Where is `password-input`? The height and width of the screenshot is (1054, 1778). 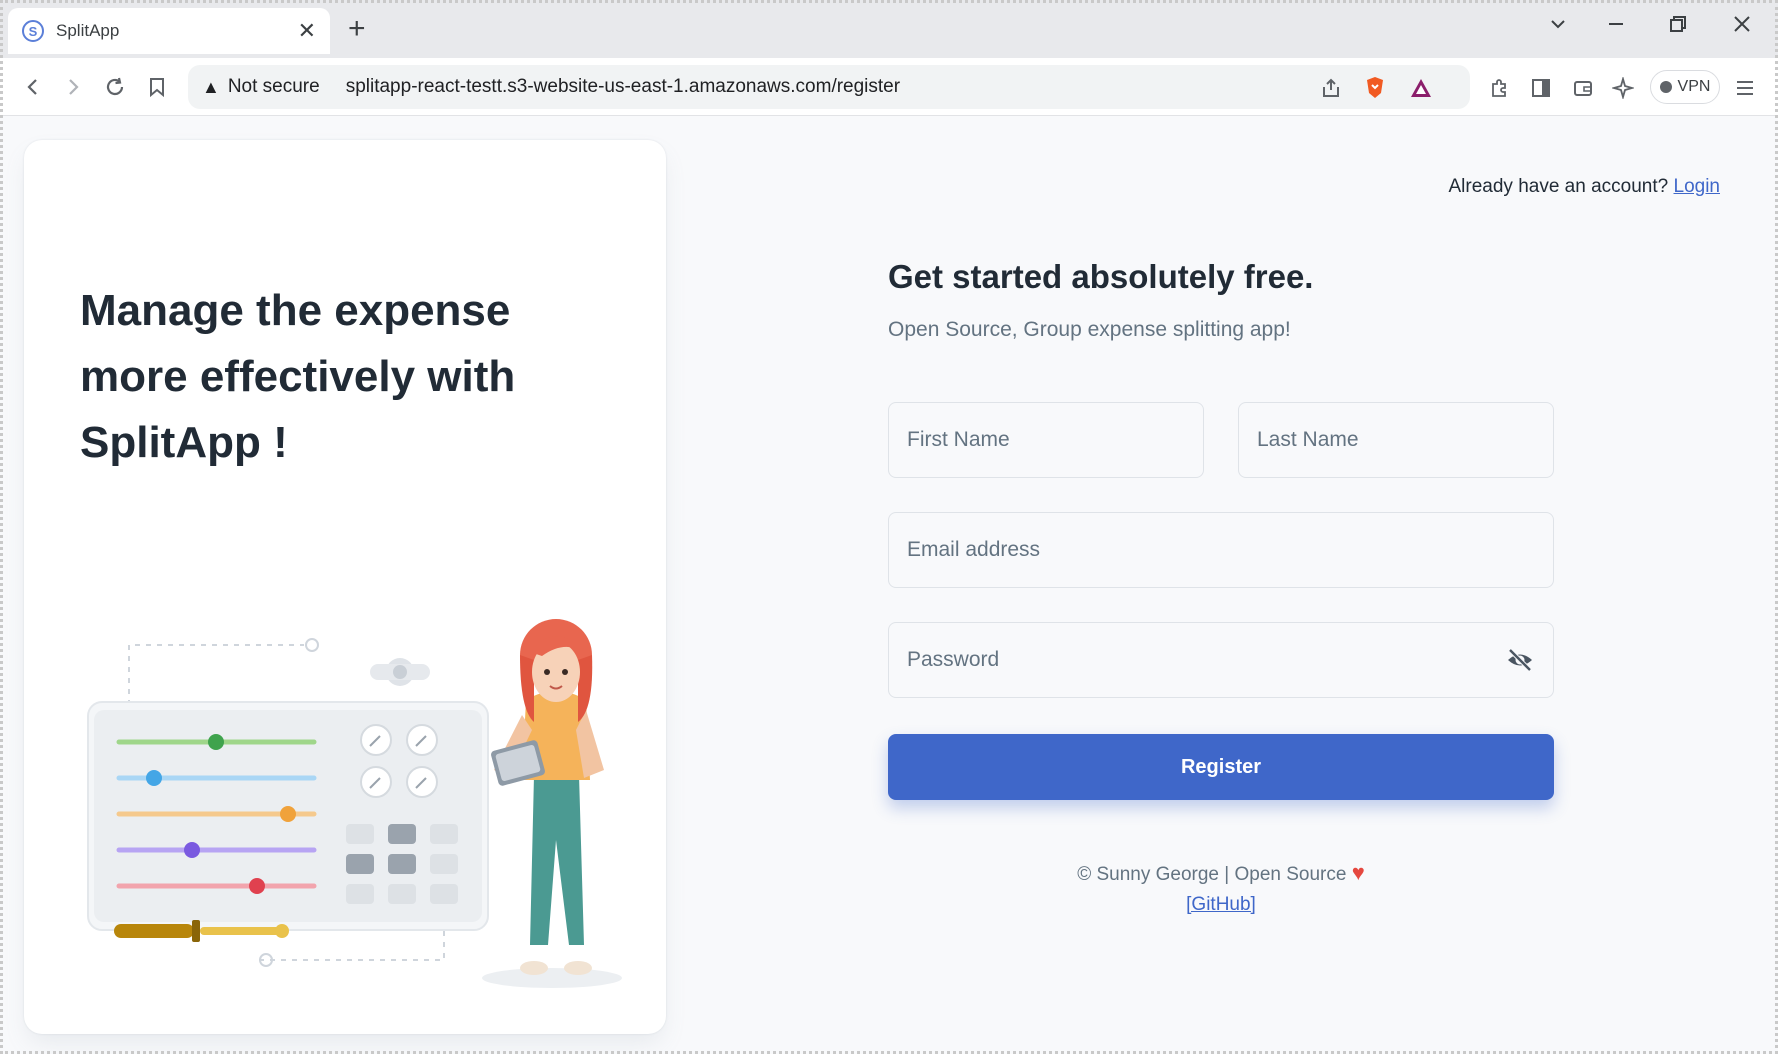 password-input is located at coordinates (1206, 660).